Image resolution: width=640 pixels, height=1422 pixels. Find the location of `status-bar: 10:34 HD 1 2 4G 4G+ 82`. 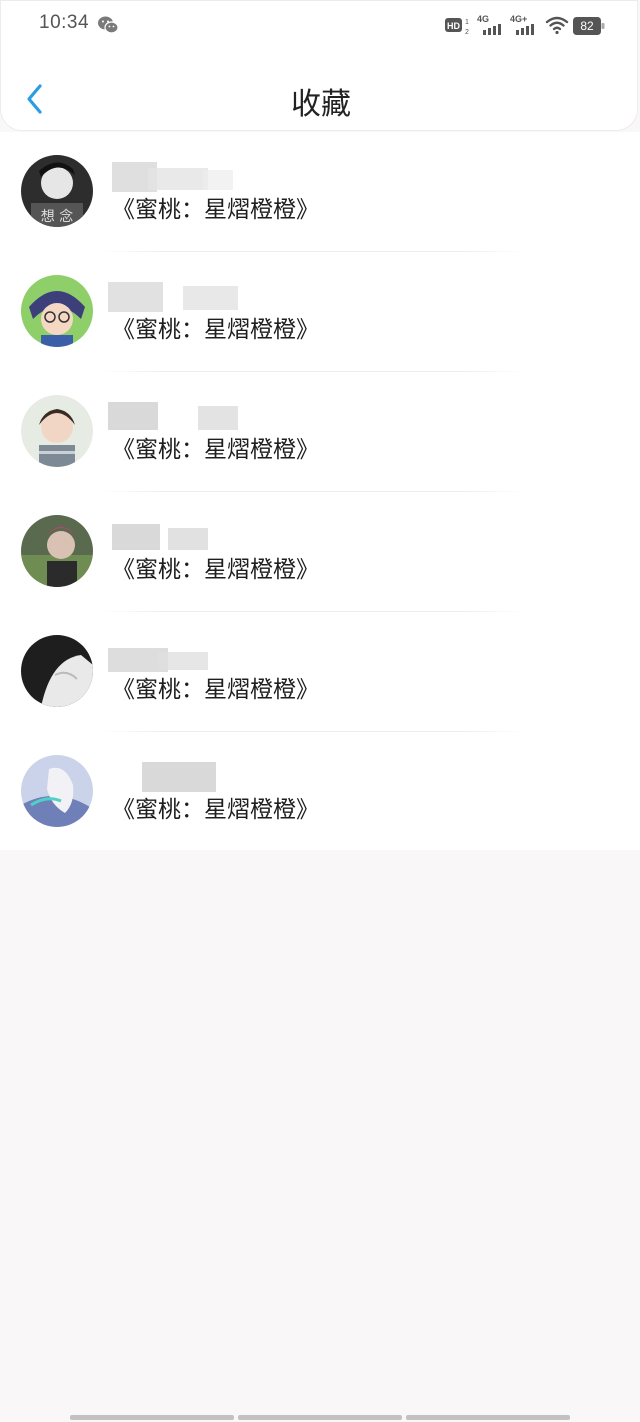

status-bar: 10:34 HD 1 2 4G 4G+ 82 is located at coordinates (320, 25).